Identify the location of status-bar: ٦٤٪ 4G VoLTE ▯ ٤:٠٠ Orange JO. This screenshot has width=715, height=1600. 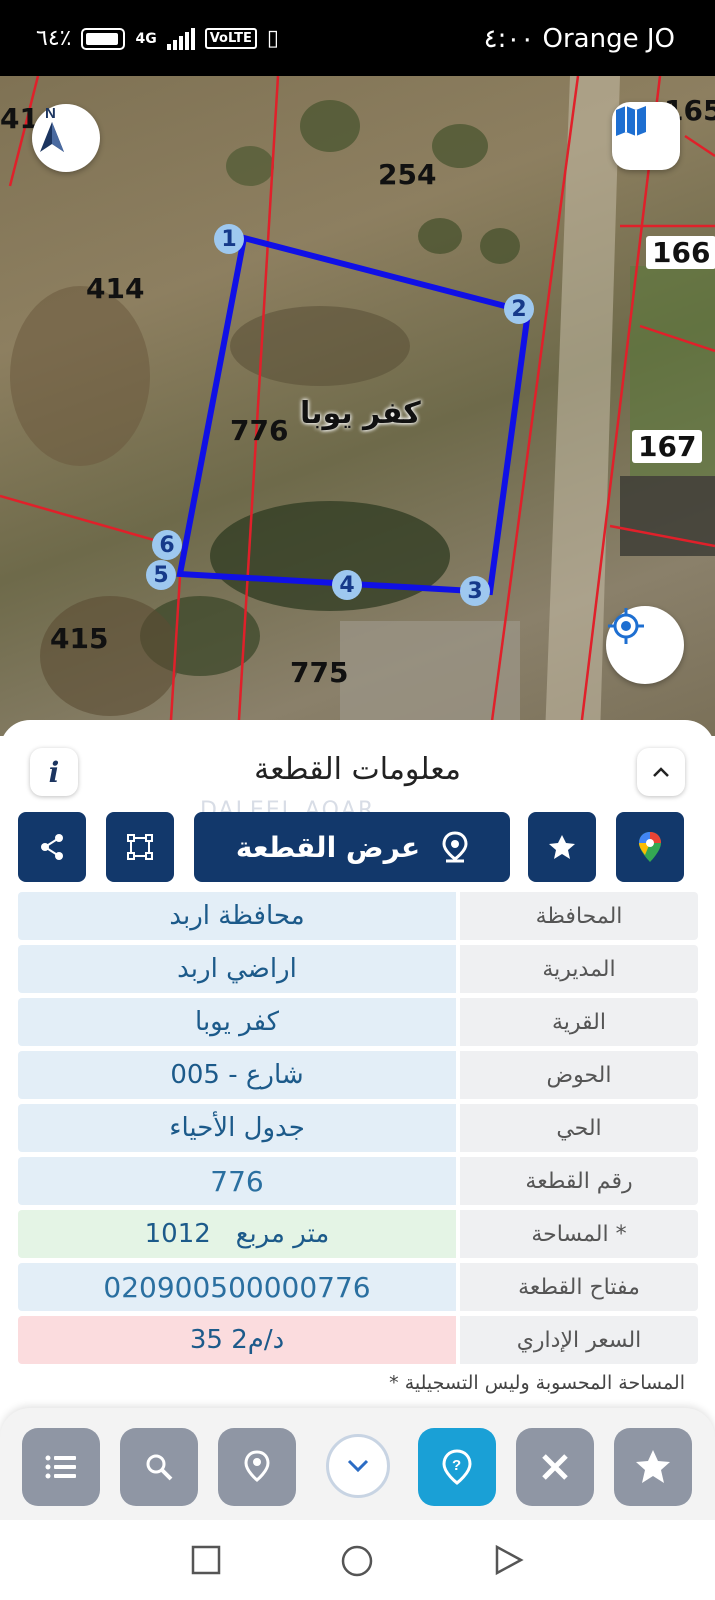
(357, 38).